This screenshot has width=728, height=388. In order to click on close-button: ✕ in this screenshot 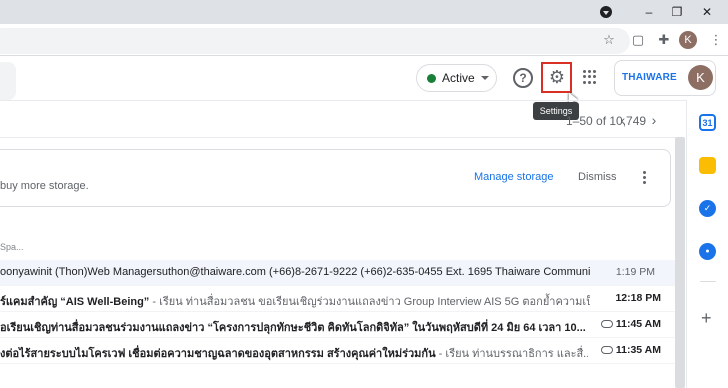, I will do `click(707, 12)`.